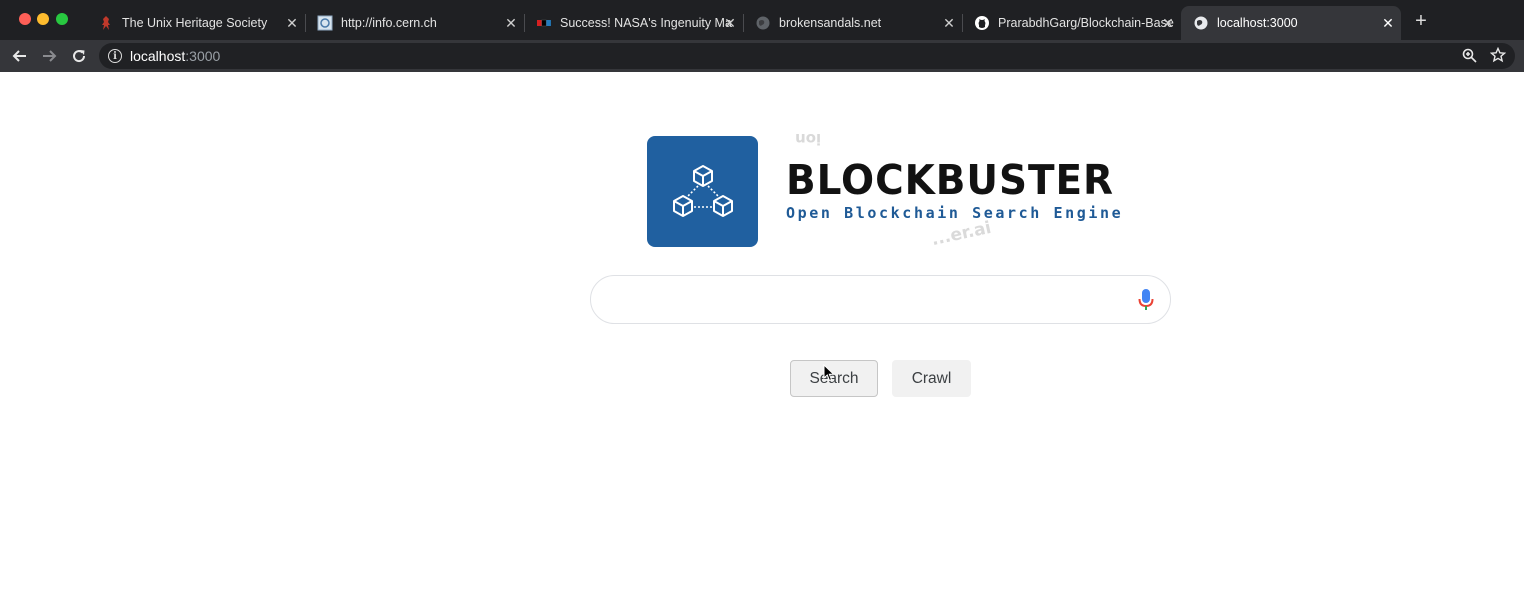 This screenshot has height=603, width=1524. I want to click on tab-npr-nasa: Success! NASA's Ingenuity Ma ✕, so click(634, 23).